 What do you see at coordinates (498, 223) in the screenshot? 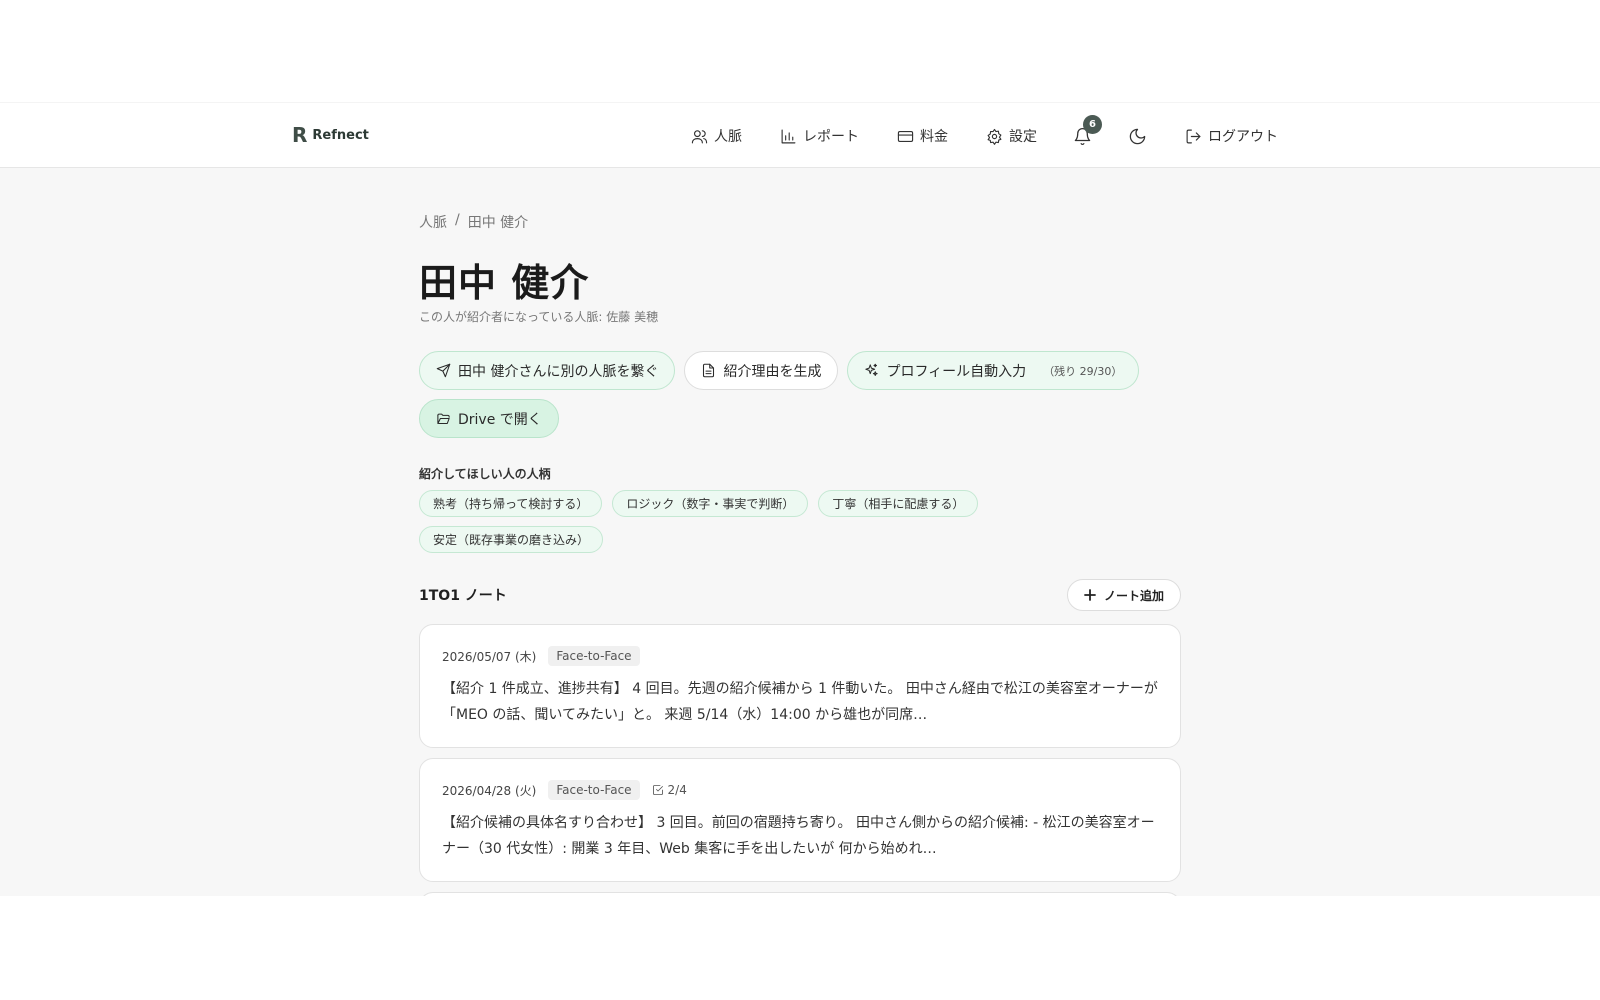
I see `breadcrumb-current: 田中 健介` at bounding box center [498, 223].